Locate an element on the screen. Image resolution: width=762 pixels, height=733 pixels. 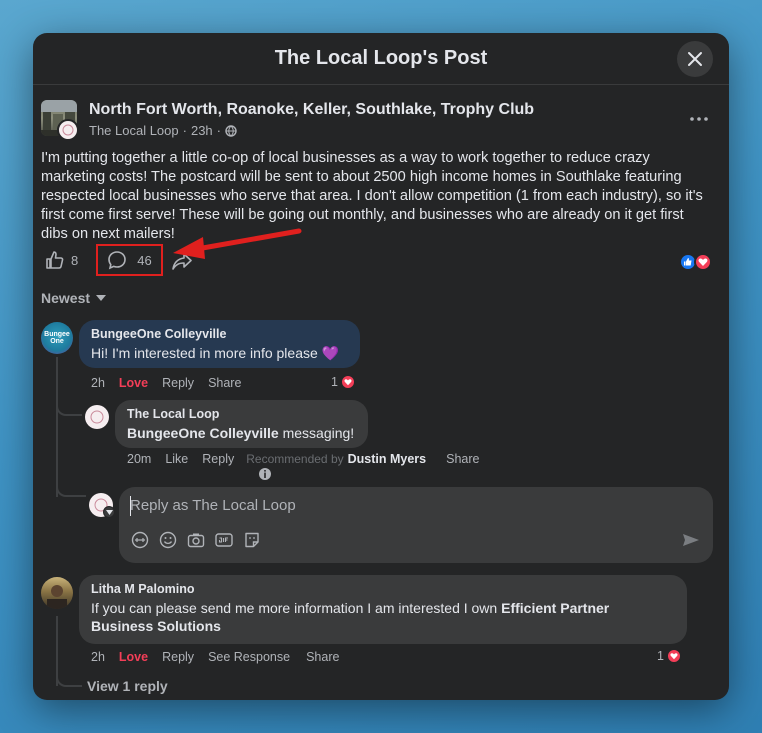
commenter-avatar: Bungee One is located at coordinates (57, 338).